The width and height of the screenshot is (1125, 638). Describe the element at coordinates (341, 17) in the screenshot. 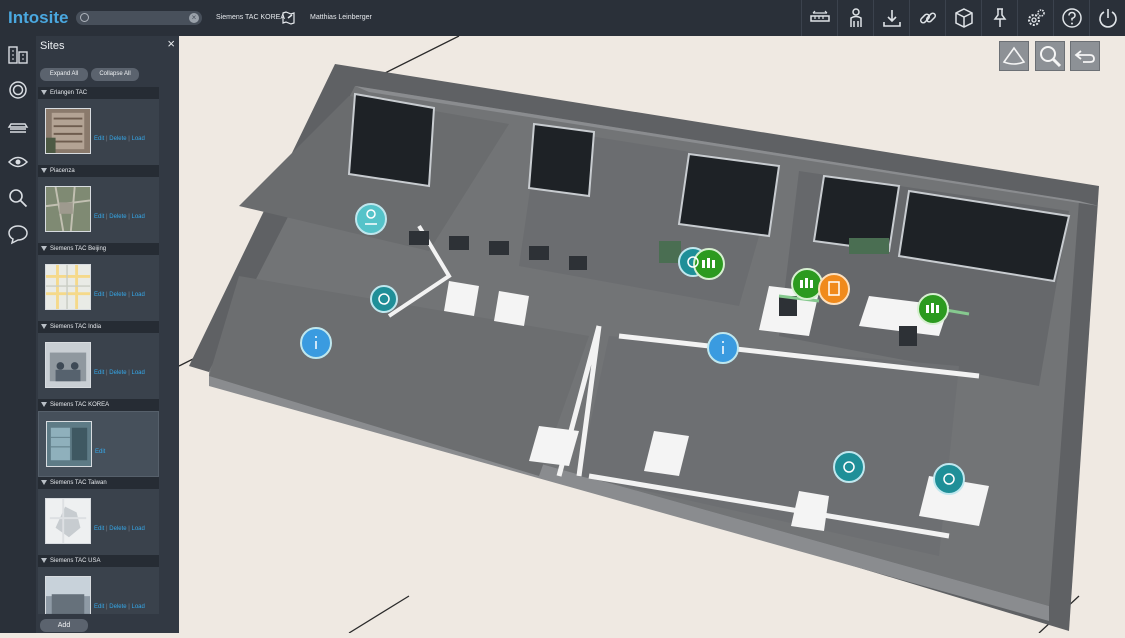

I see `user-name: Matthias Leinberger` at that location.